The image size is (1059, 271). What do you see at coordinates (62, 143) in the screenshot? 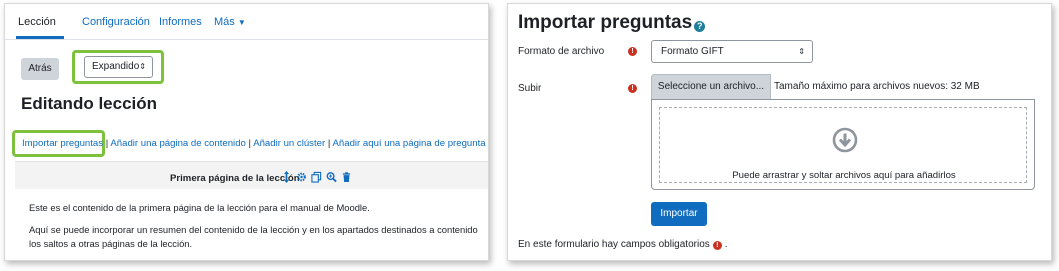
I see `import-questions-link: Importar preguntas` at bounding box center [62, 143].